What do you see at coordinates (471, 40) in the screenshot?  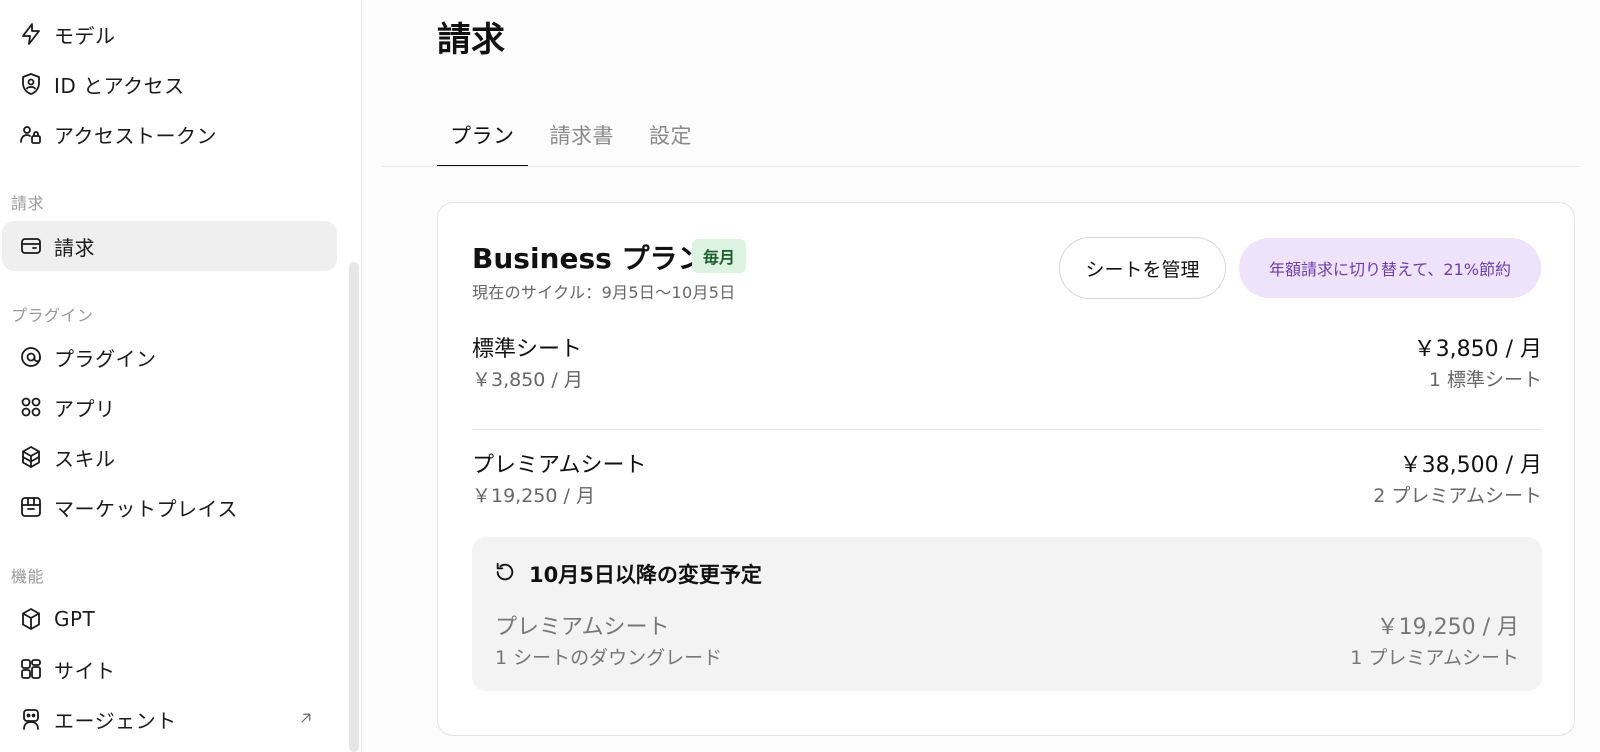 I see `page-title: 請求` at bounding box center [471, 40].